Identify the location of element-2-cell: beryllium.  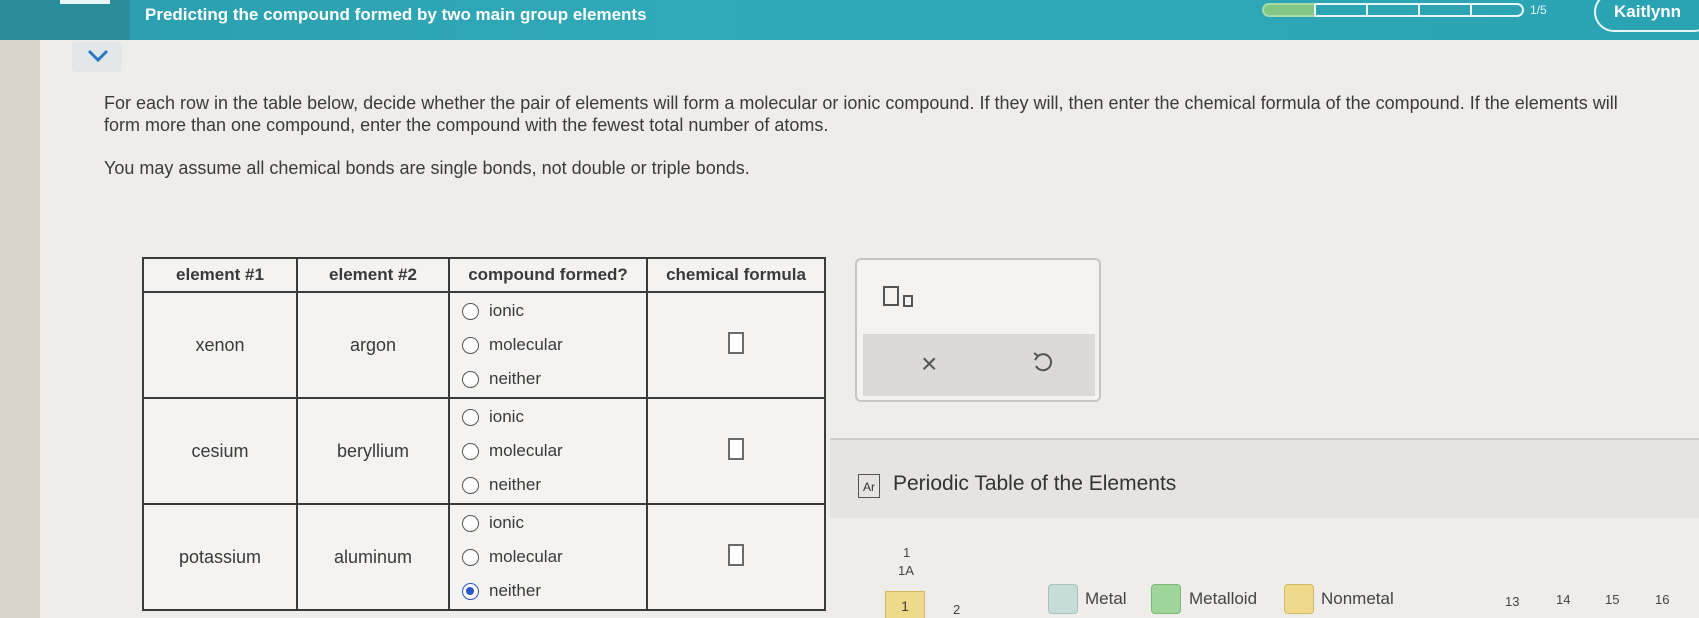
(373, 451).